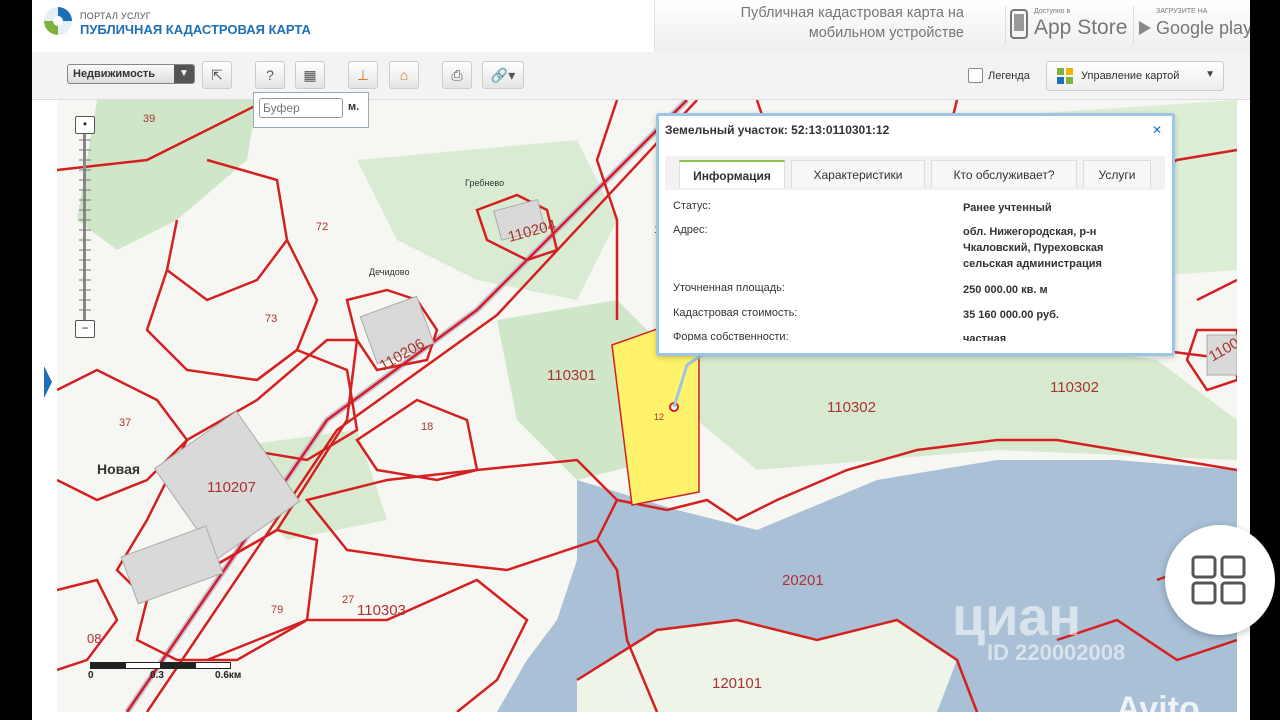 The width and height of the screenshot is (1280, 720). I want to click on tab-characteristics: Характеристики, so click(858, 174).